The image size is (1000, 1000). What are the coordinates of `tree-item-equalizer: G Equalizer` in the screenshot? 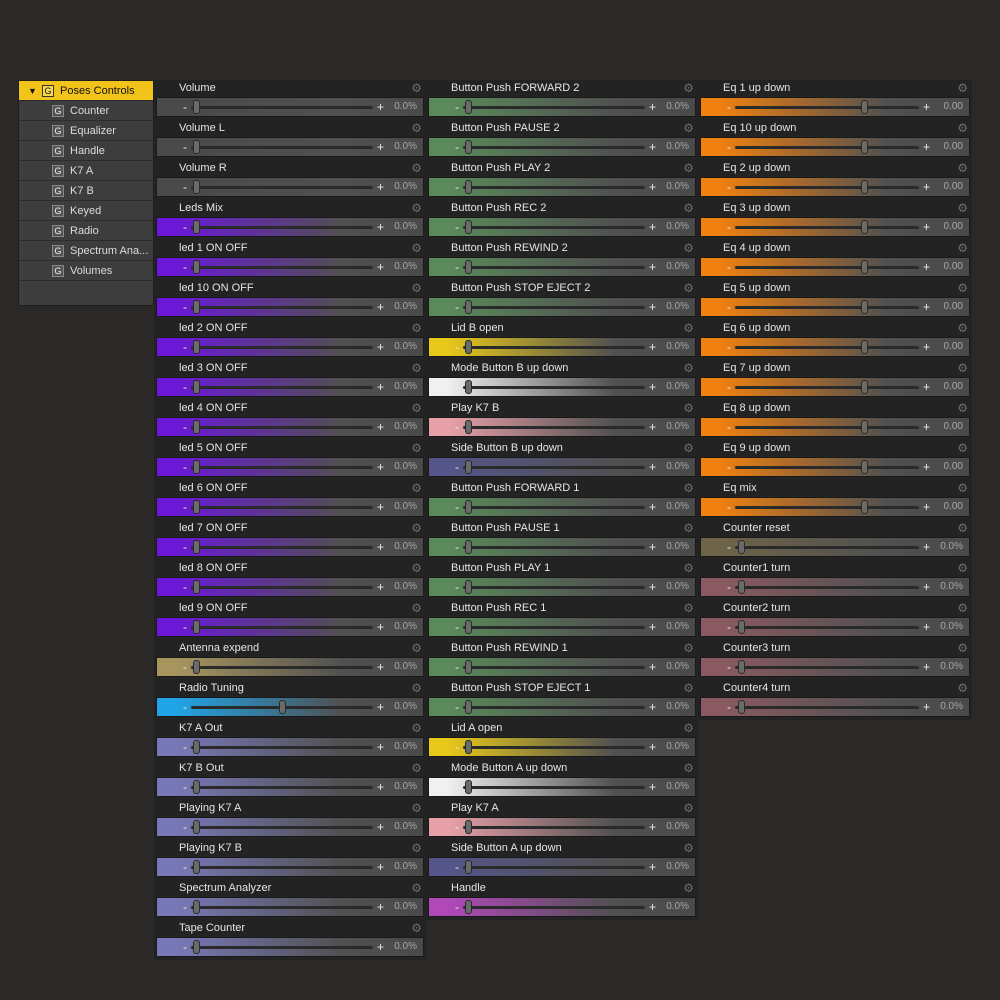 It's located at (86, 131).